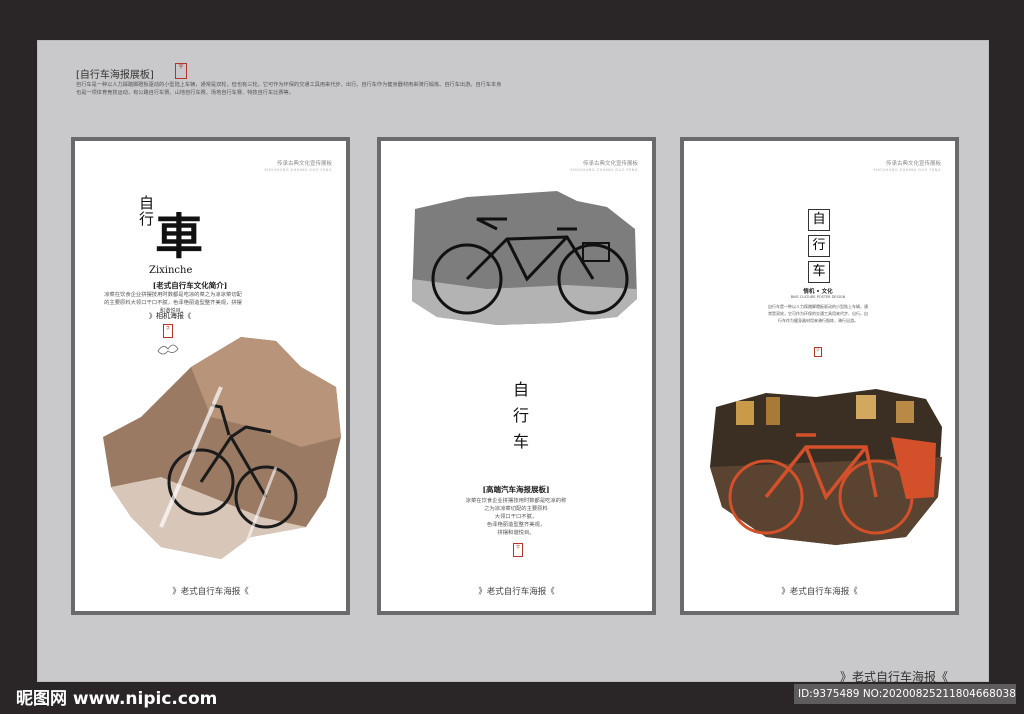 The image size is (1024, 714). Describe the element at coordinates (818, 292) in the screenshot. I see `poster-subtitle: 情机 • 文化` at that location.